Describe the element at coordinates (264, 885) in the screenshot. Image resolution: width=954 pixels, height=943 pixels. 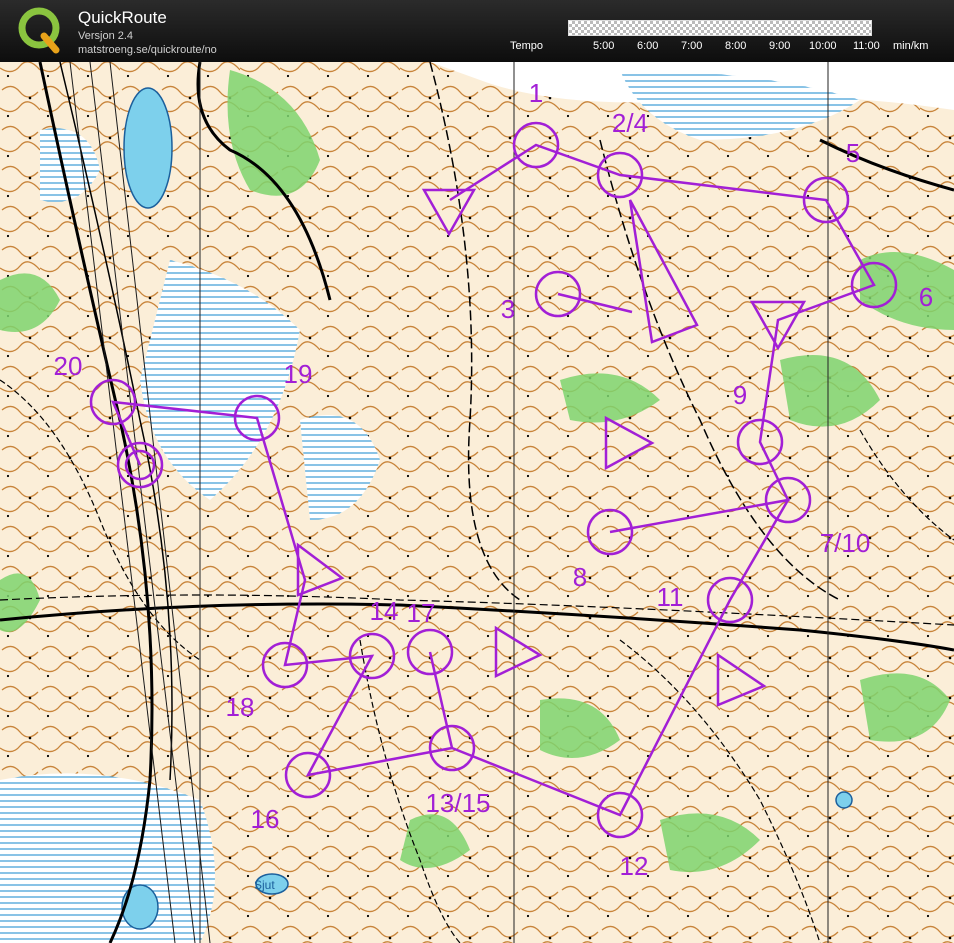
I see `lake-label: Sjut` at that location.